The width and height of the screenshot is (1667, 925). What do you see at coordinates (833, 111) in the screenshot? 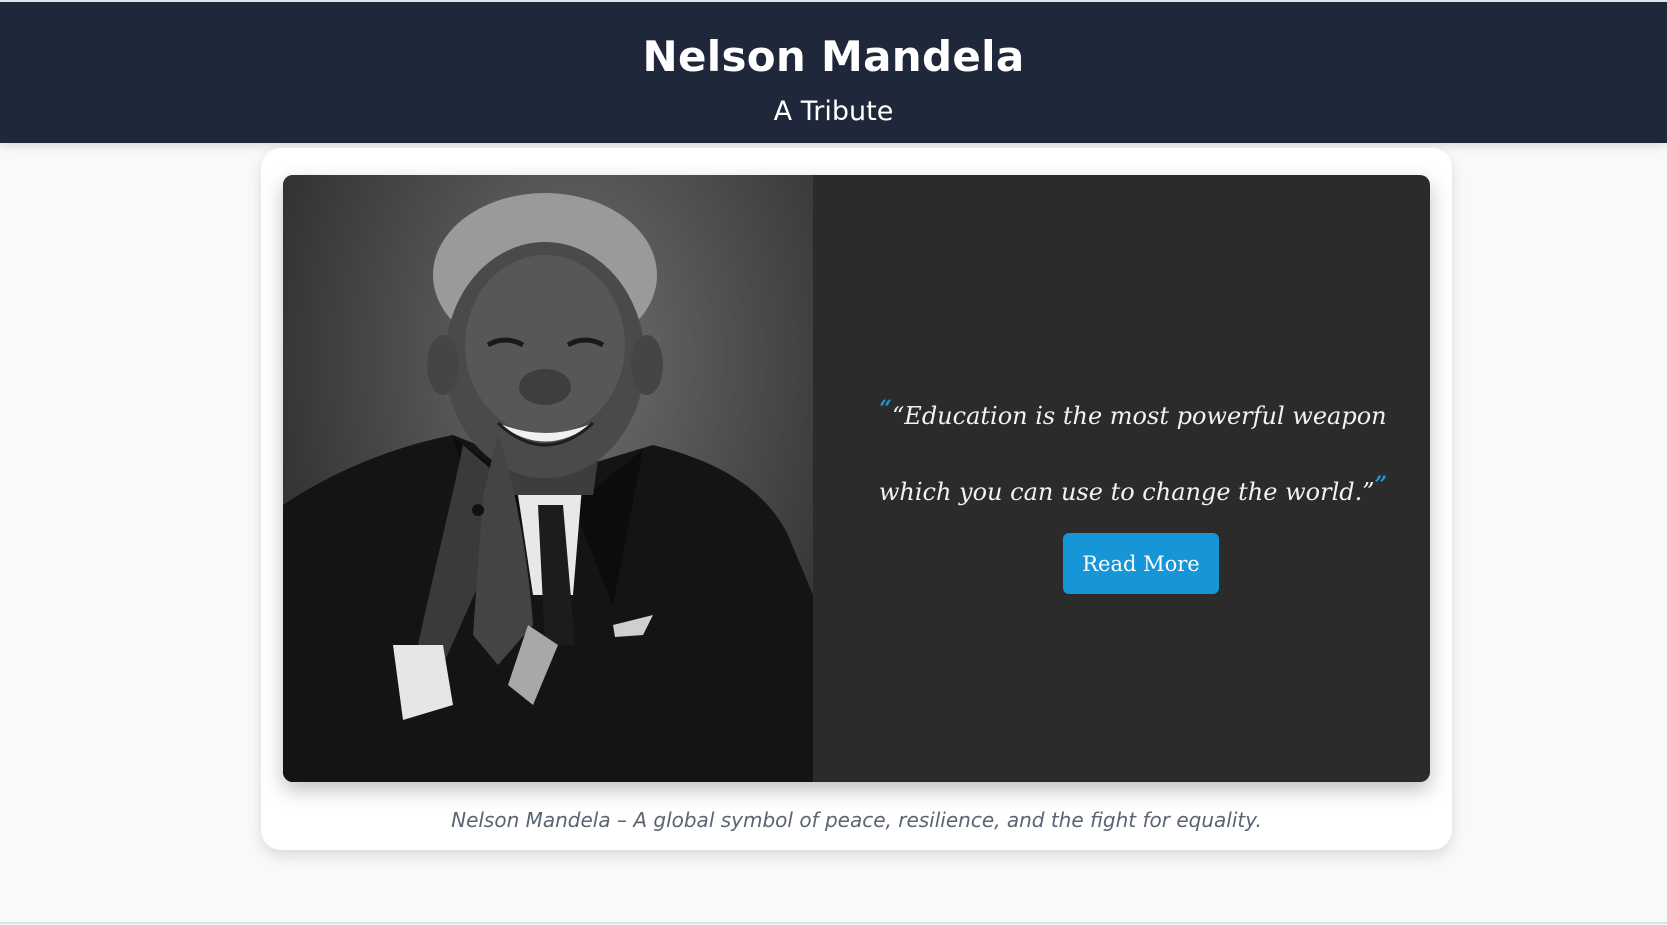
I see `page-subtitle: A Tribute` at bounding box center [833, 111].